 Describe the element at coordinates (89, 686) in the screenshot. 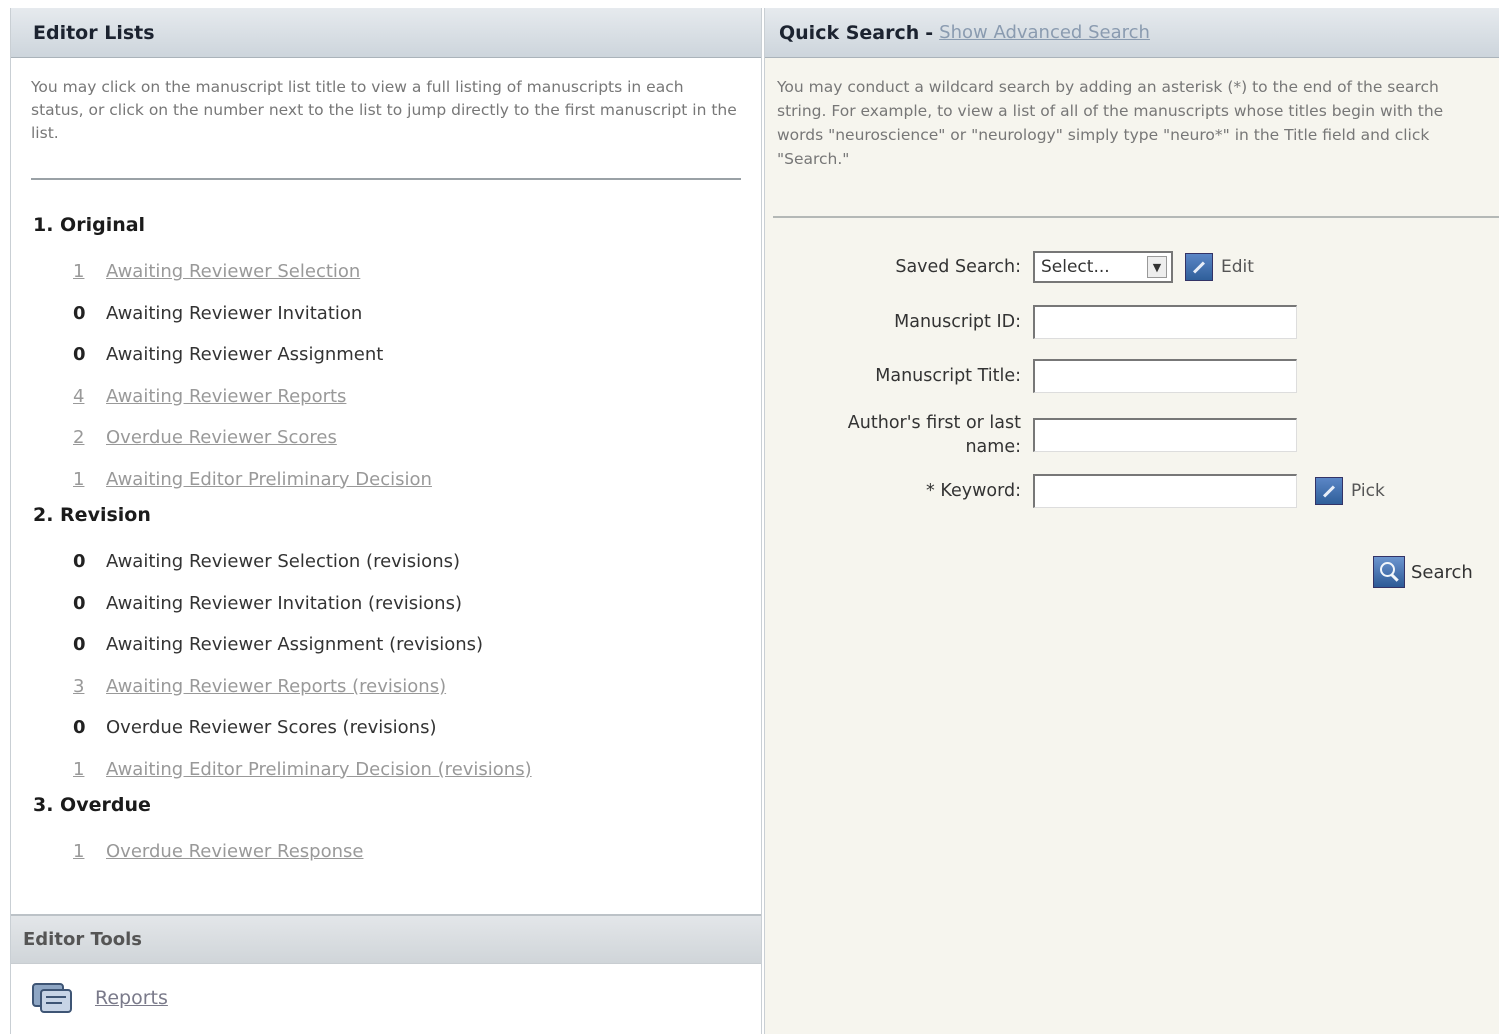

I see `list-item-count: 3` at that location.